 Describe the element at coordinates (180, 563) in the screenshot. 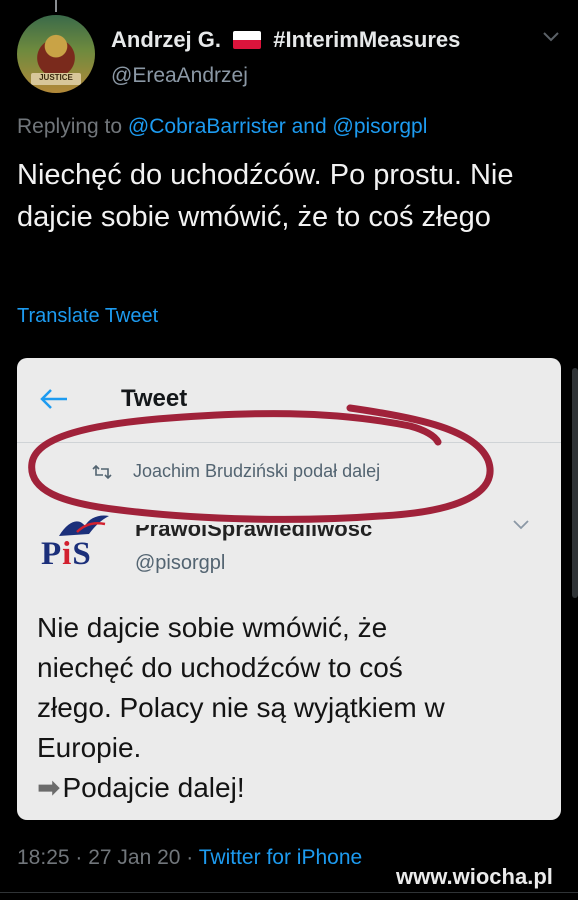

I see `embedded-author-handle: @pisorgpl` at that location.